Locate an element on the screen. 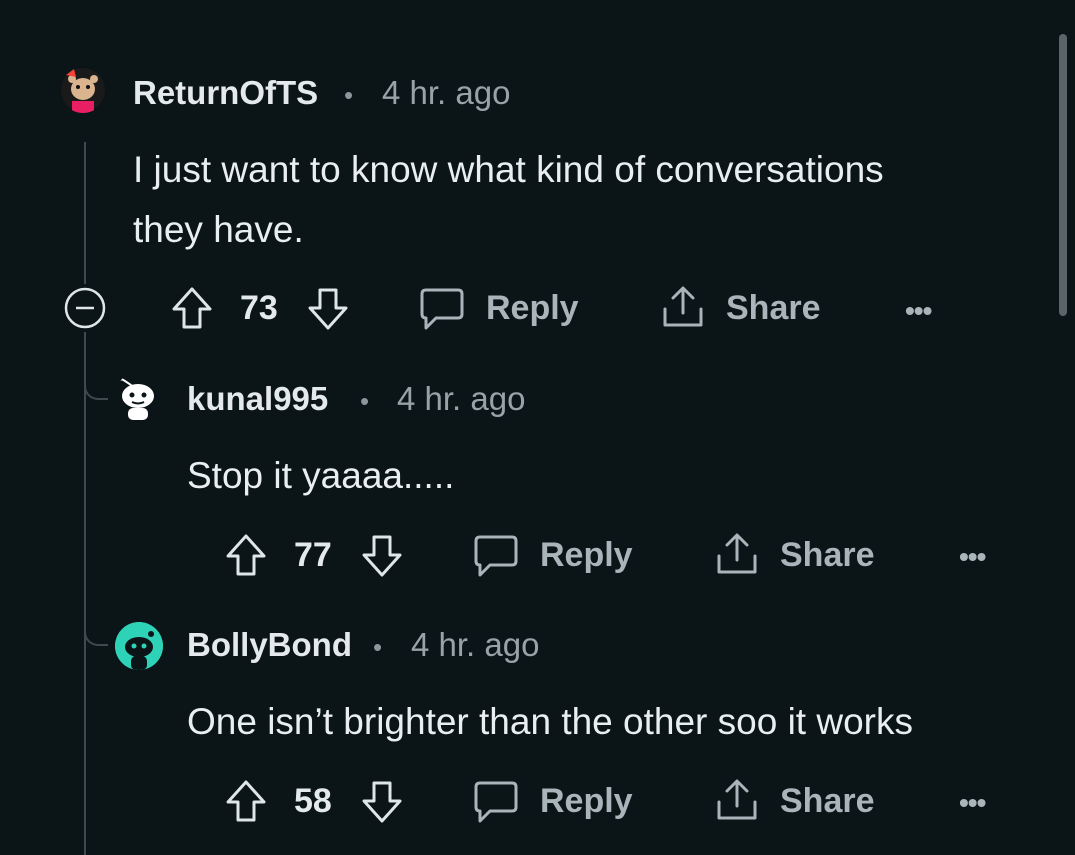 This screenshot has width=1075, height=855. username: BollyBond is located at coordinates (269, 645).